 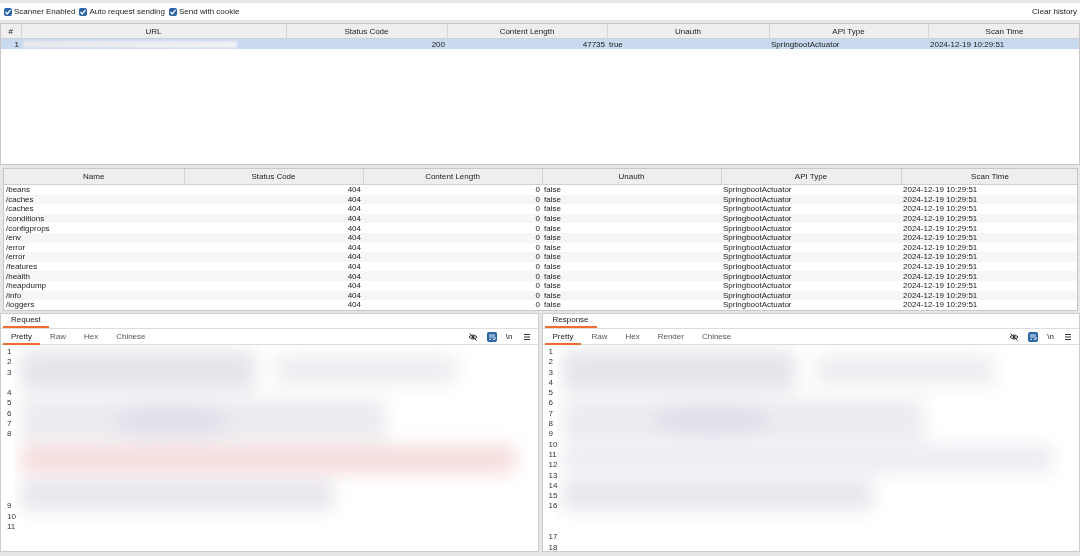 I want to click on line-number: 8, so click(x=551, y=424).